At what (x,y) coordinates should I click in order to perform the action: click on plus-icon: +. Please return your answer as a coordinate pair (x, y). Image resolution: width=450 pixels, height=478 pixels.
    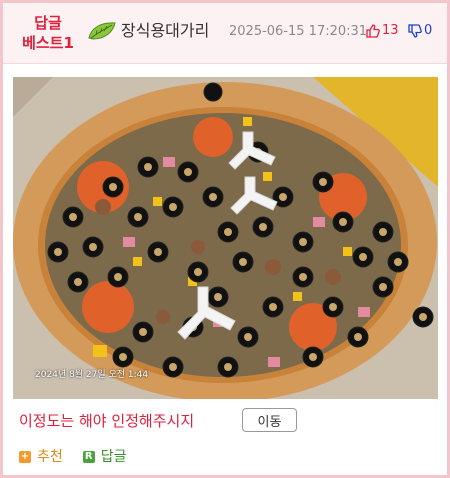
    Looking at the image, I should click on (25, 457).